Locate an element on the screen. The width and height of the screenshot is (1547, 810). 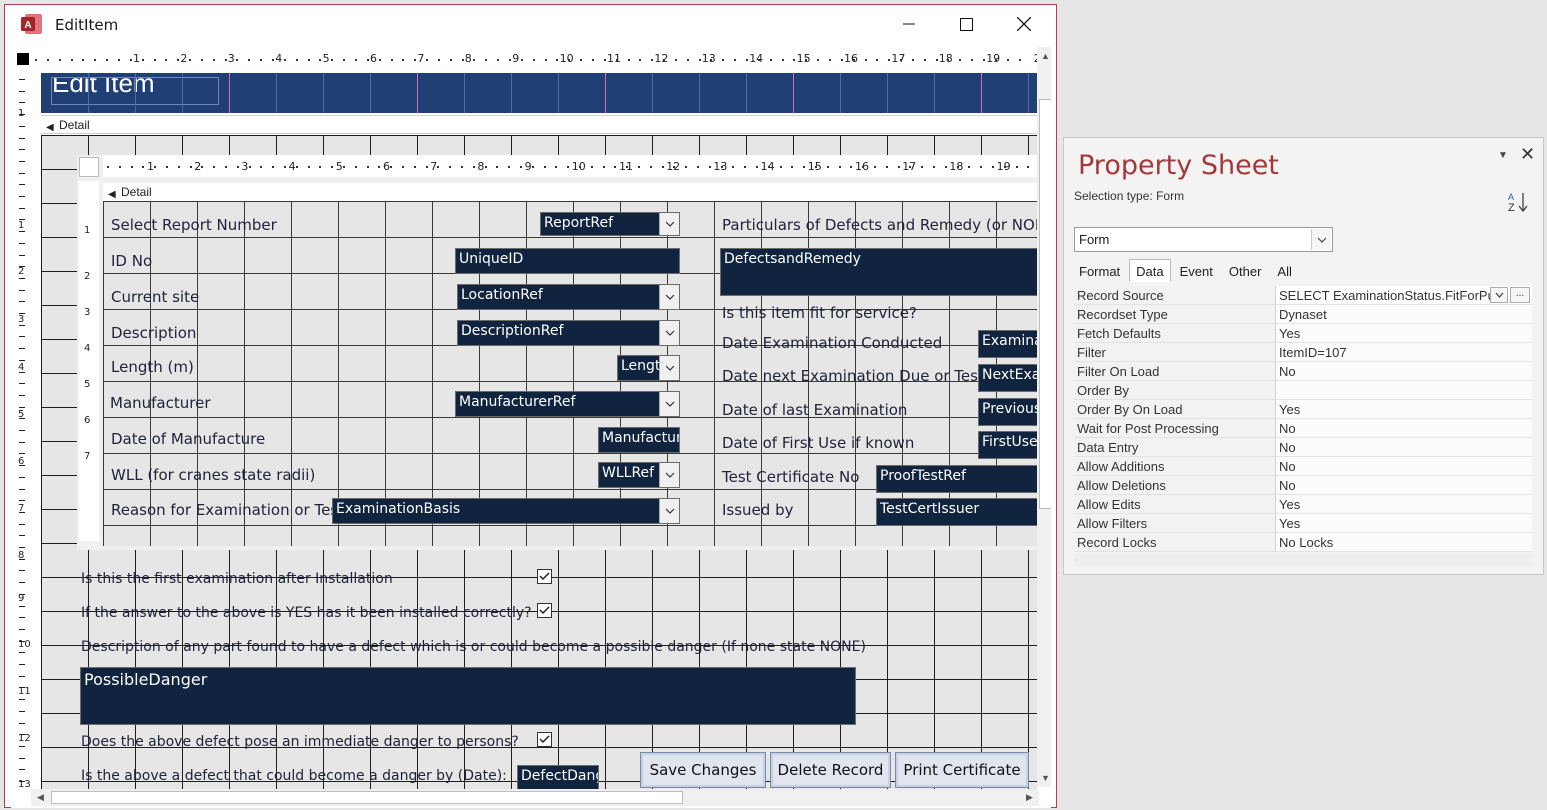
property-row: Recordset Type Dynaset is located at coordinates (1303, 314).